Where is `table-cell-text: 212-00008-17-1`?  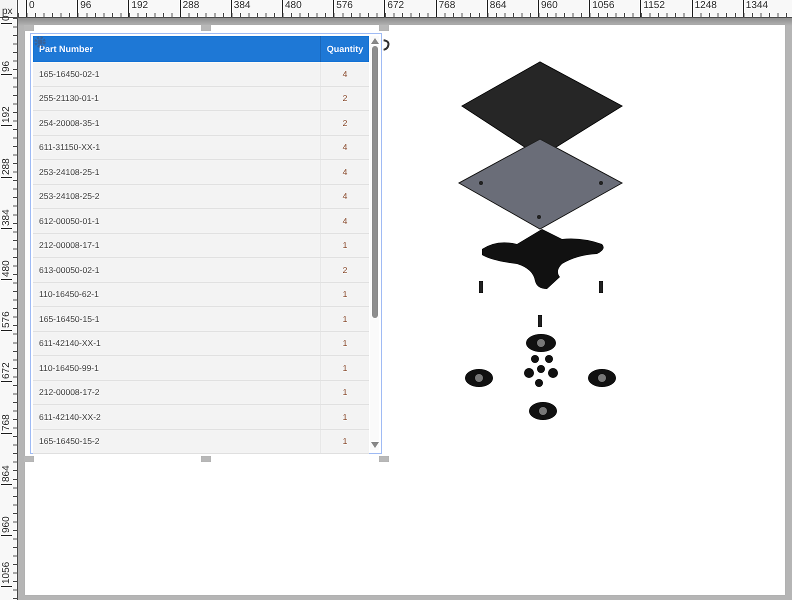 table-cell-text: 212-00008-17-1 is located at coordinates (69, 245).